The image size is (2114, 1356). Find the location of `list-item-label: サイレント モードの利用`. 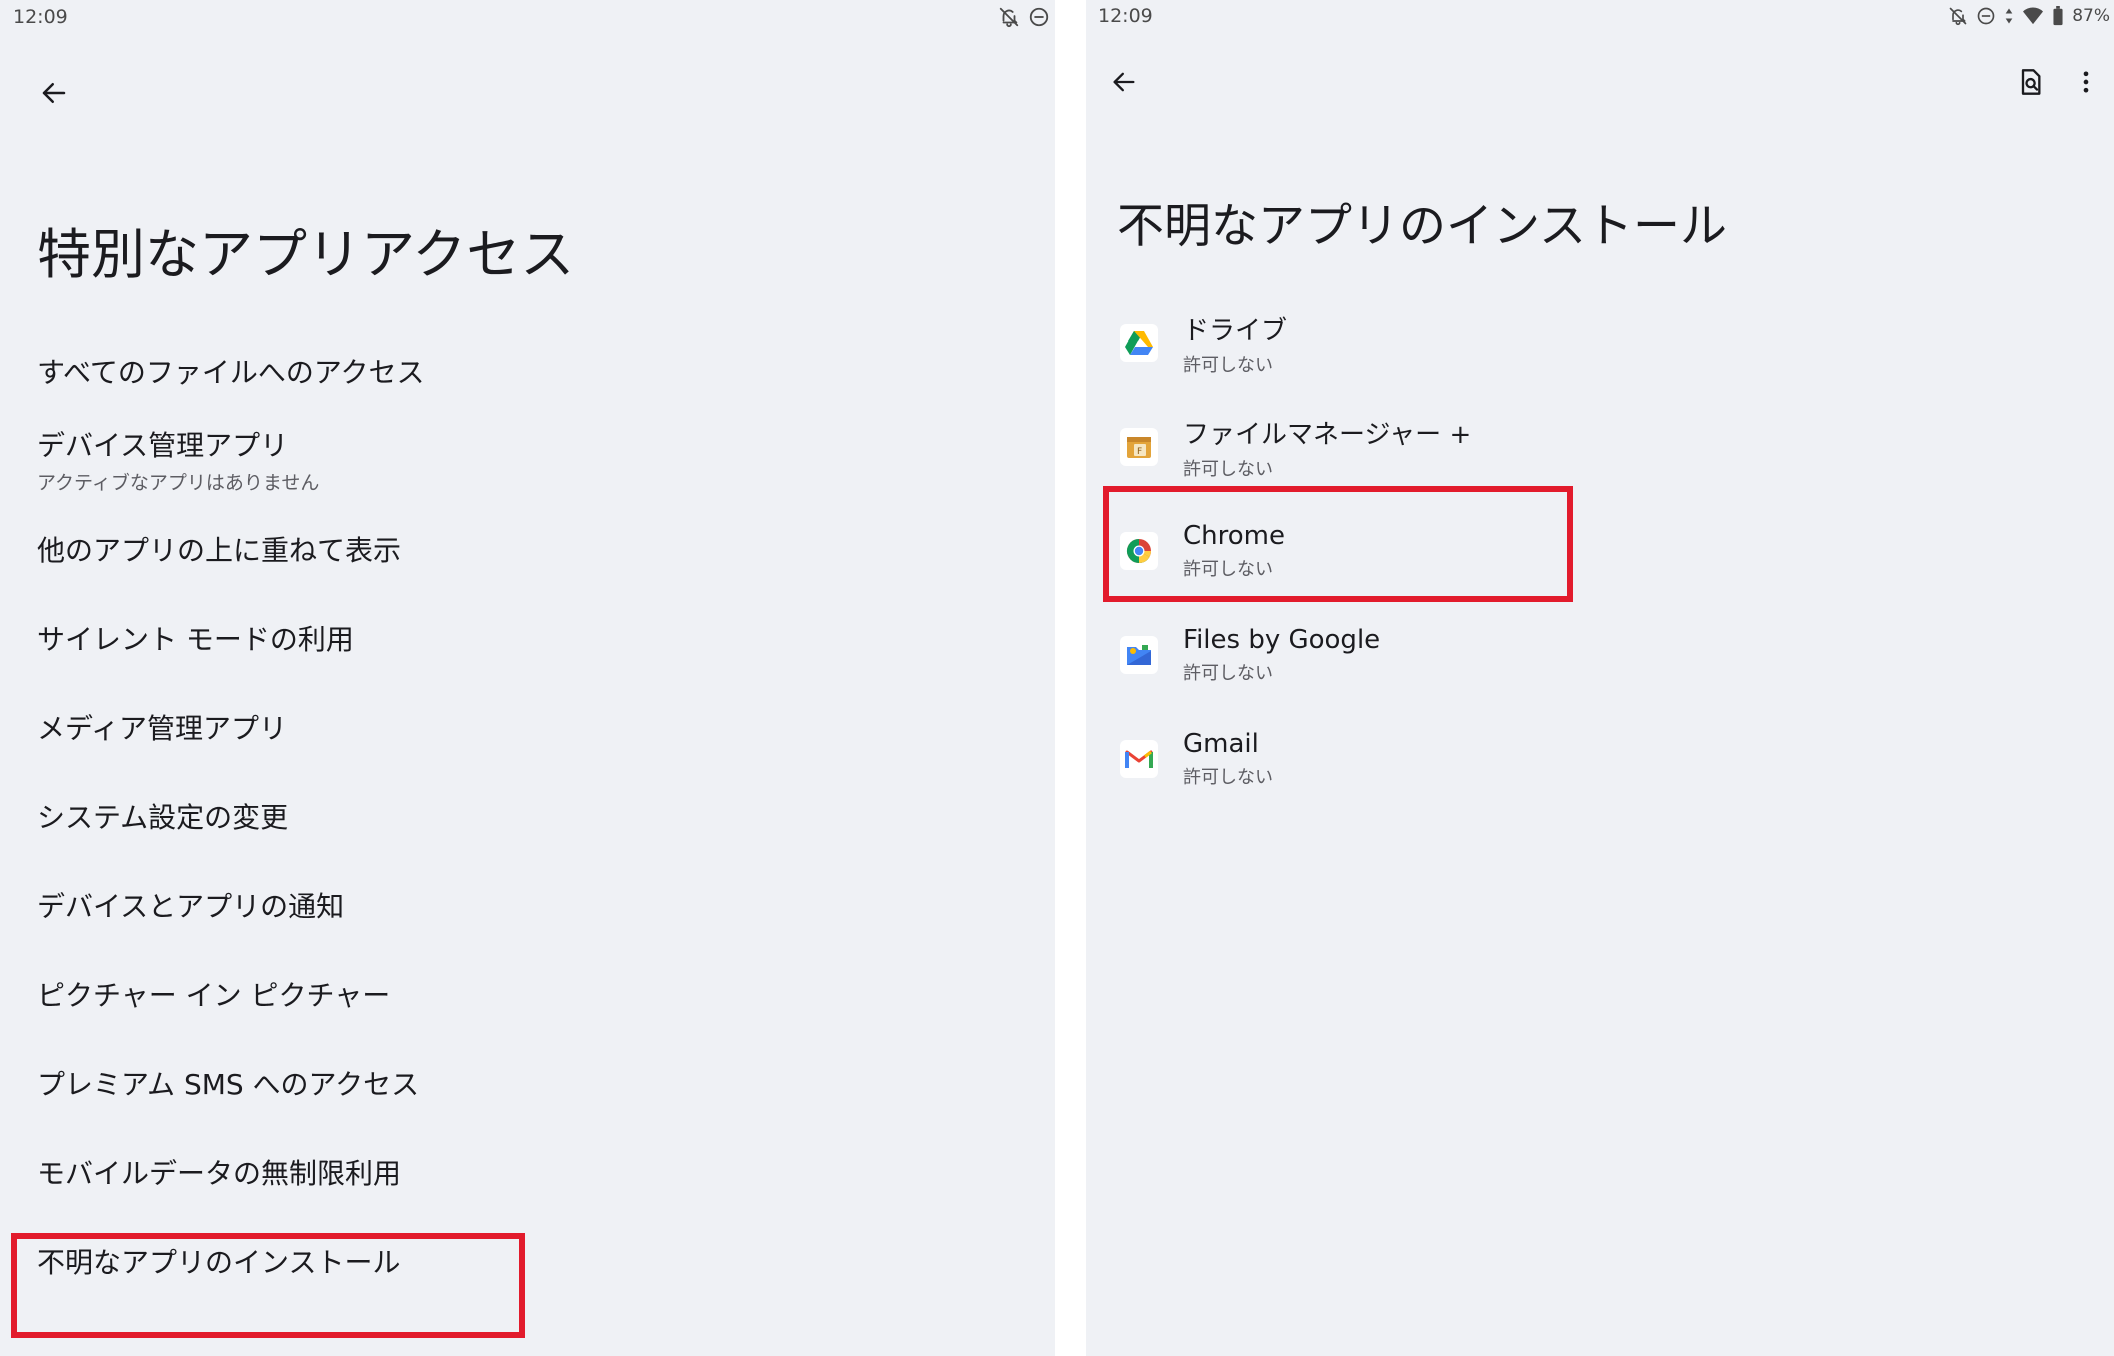

list-item-label: サイレント モードの利用 is located at coordinates (195, 639).